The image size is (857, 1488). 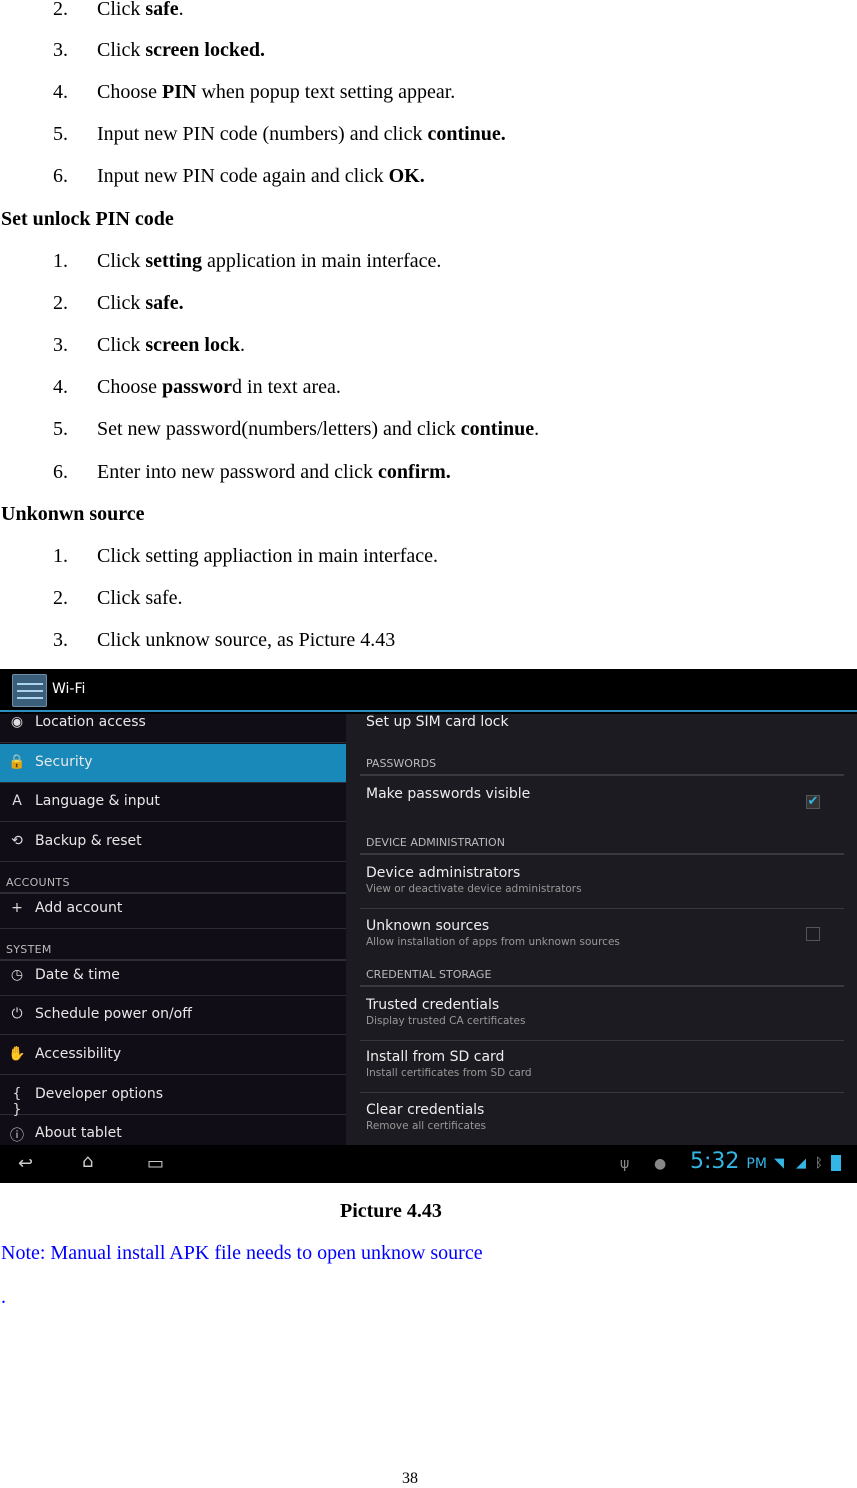 What do you see at coordinates (391, 1211) in the screenshot?
I see `figure-caption: Picture 4.43` at bounding box center [391, 1211].